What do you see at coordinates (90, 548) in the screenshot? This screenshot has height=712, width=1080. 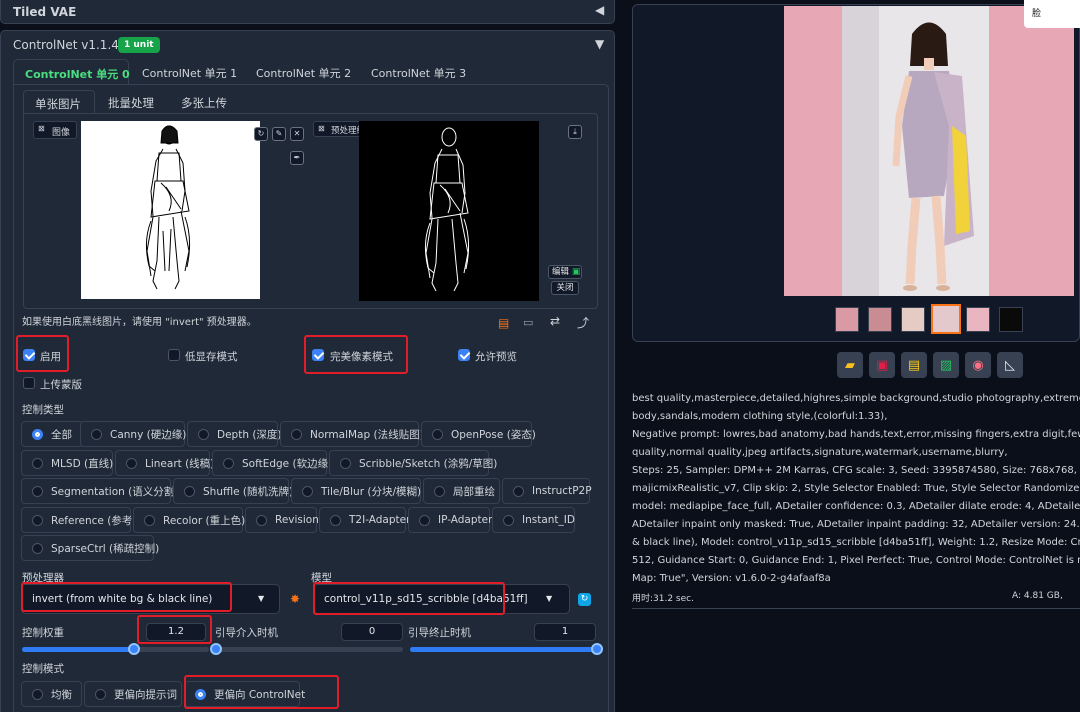 I see `control-type-sparsectrl: SparseCtrl (稀疏控制)` at bounding box center [90, 548].